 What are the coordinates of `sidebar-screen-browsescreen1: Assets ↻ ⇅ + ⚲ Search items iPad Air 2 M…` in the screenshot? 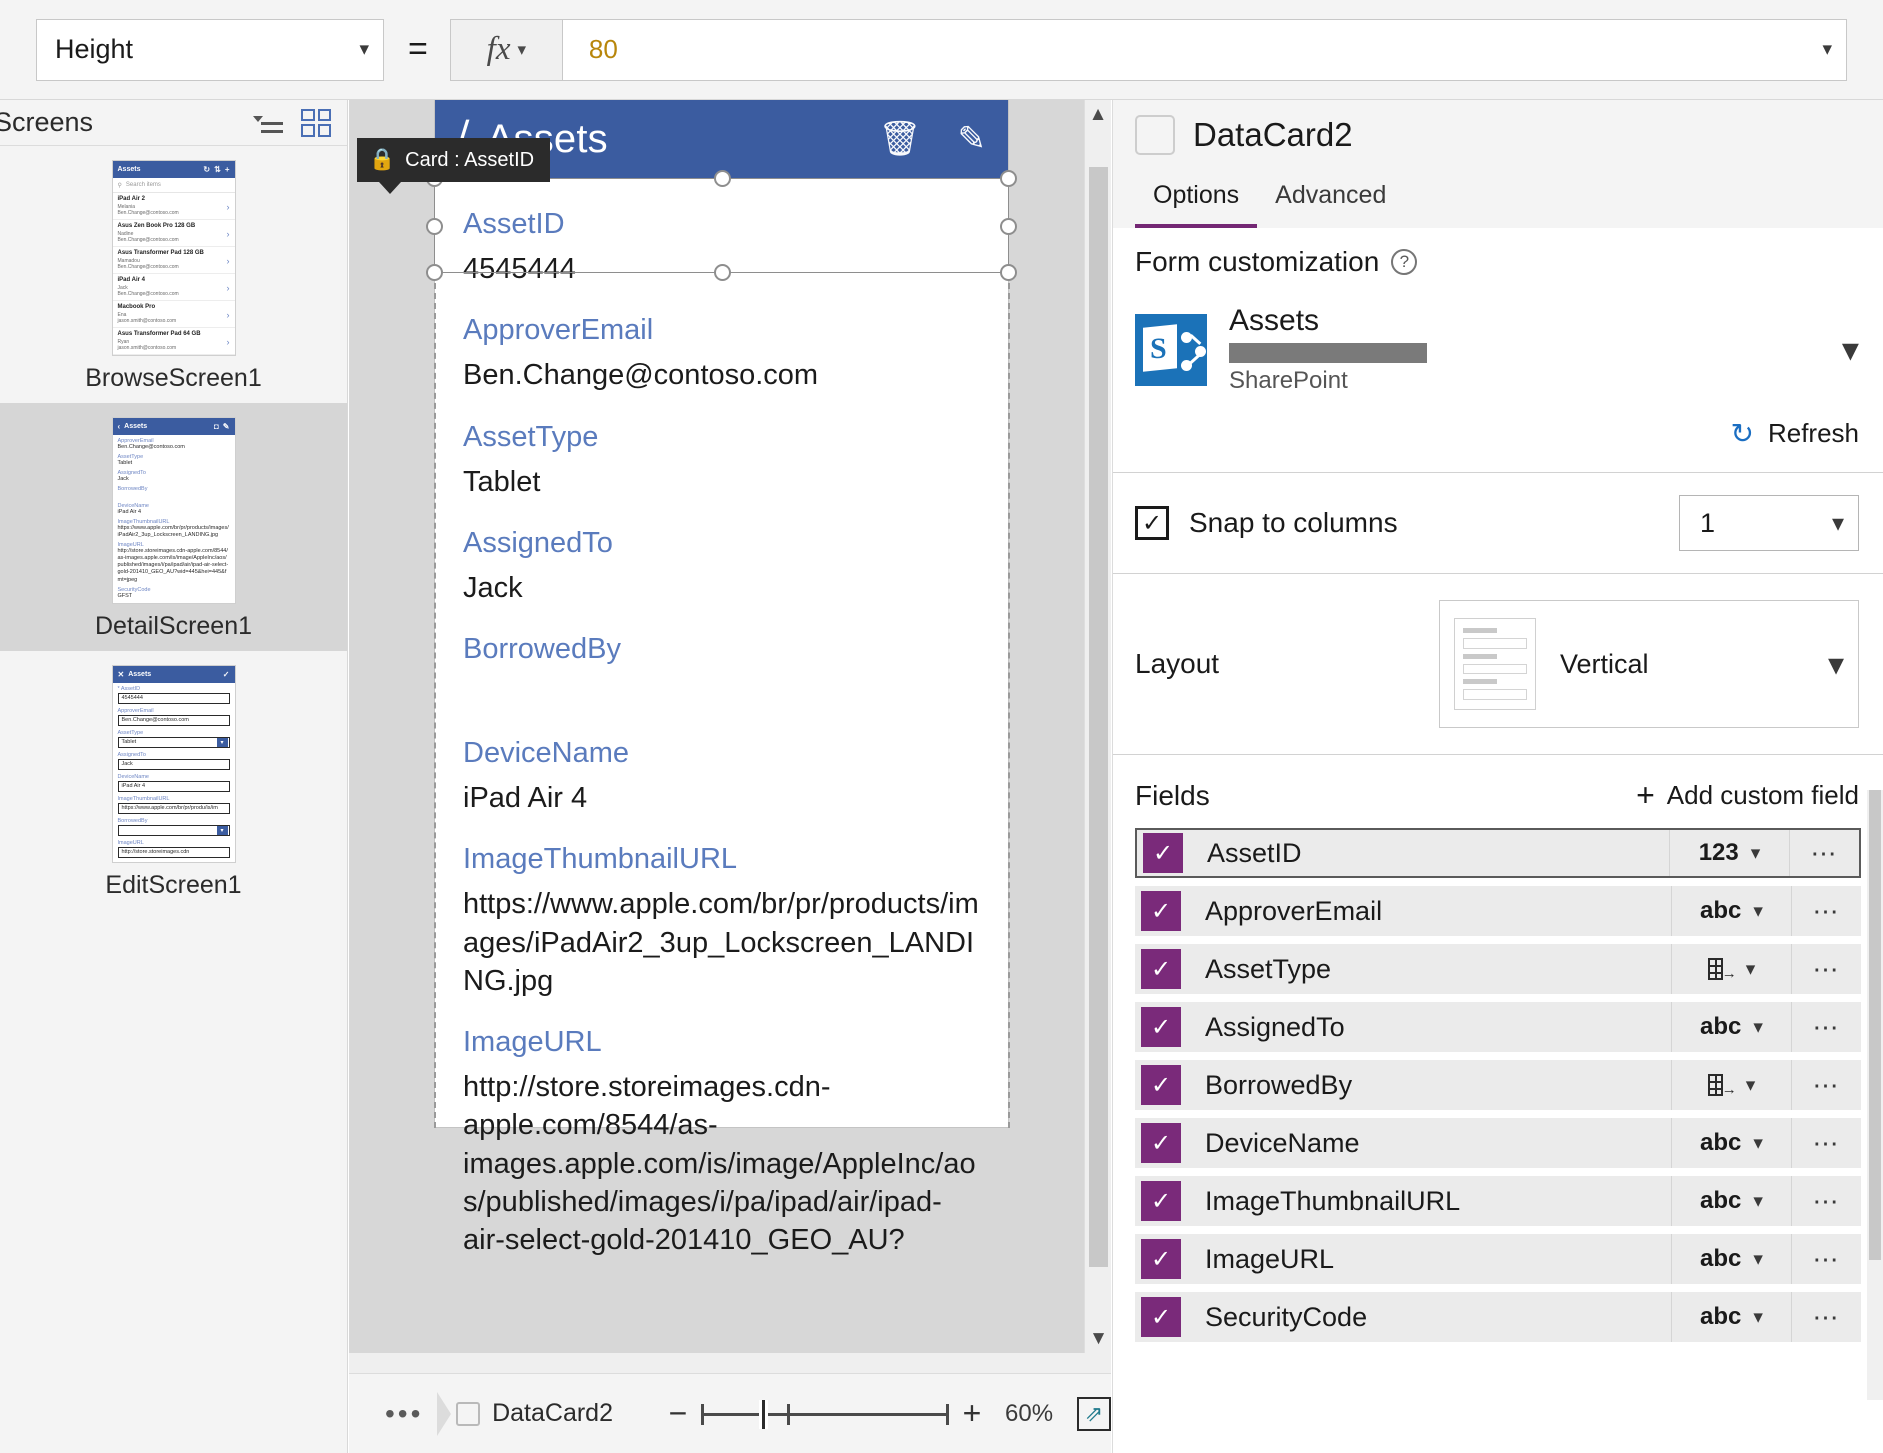 It's located at (173, 274).